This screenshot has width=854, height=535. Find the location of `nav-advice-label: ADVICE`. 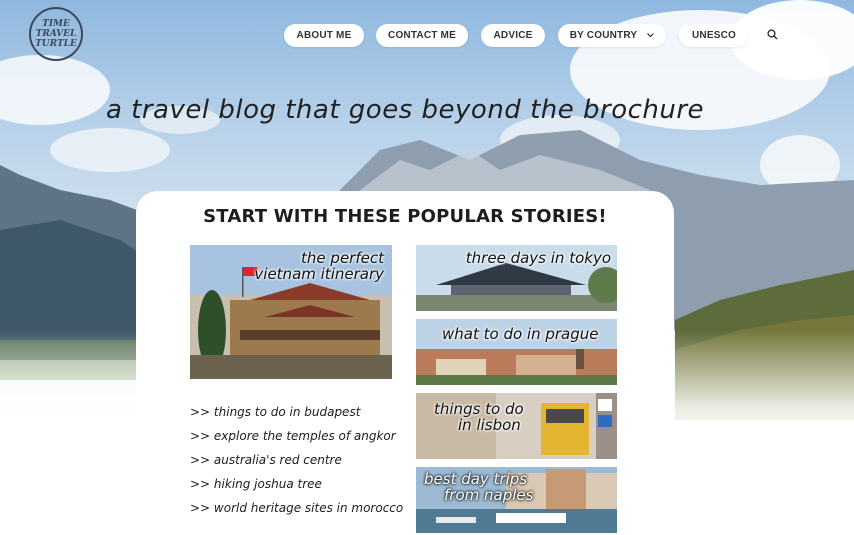

nav-advice-label: ADVICE is located at coordinates (513, 35).